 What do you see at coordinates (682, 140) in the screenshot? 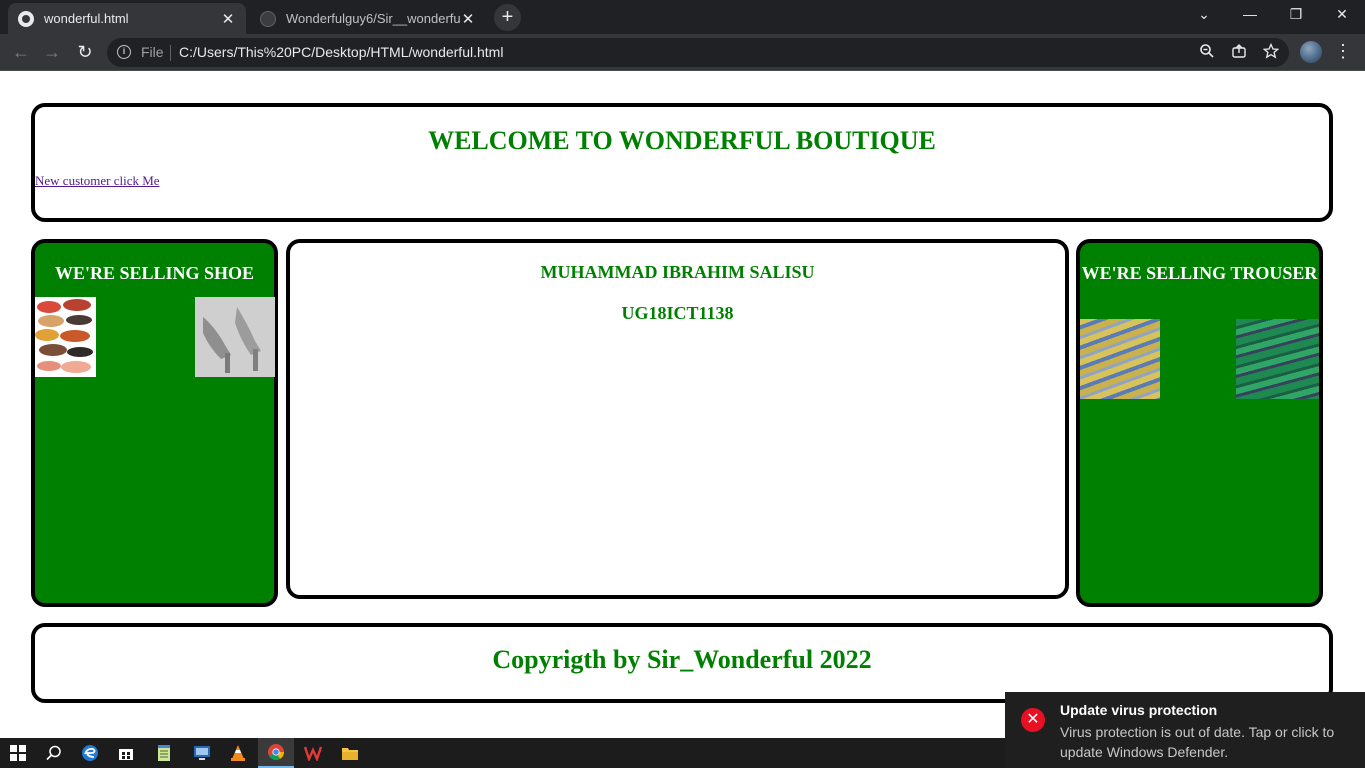
I see `page-title: WELCOME TO WONDERFUL BOUTIQUE` at bounding box center [682, 140].